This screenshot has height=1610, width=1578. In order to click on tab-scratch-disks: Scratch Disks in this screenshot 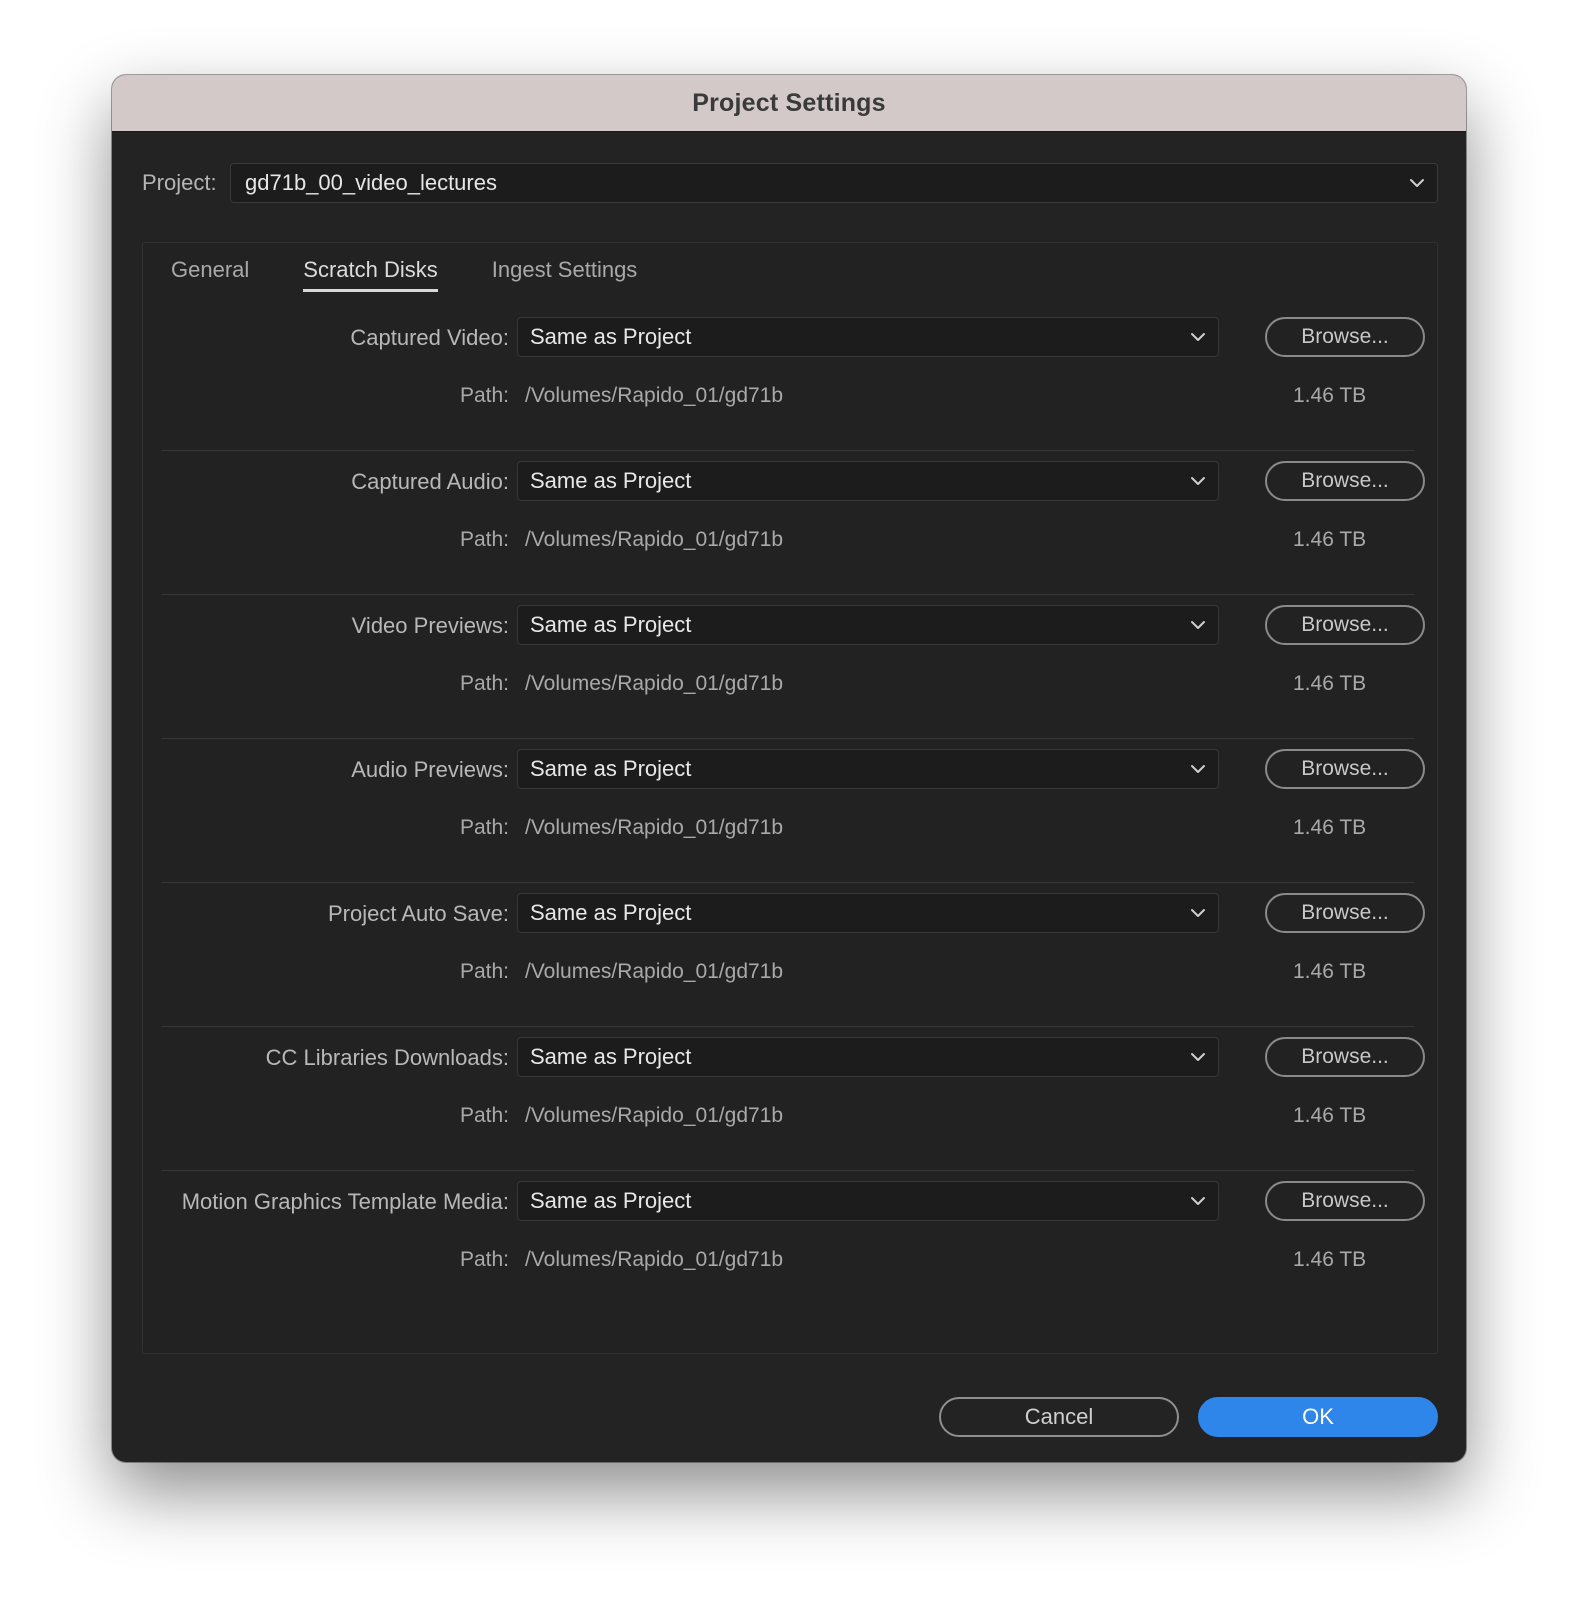, I will do `click(370, 274)`.